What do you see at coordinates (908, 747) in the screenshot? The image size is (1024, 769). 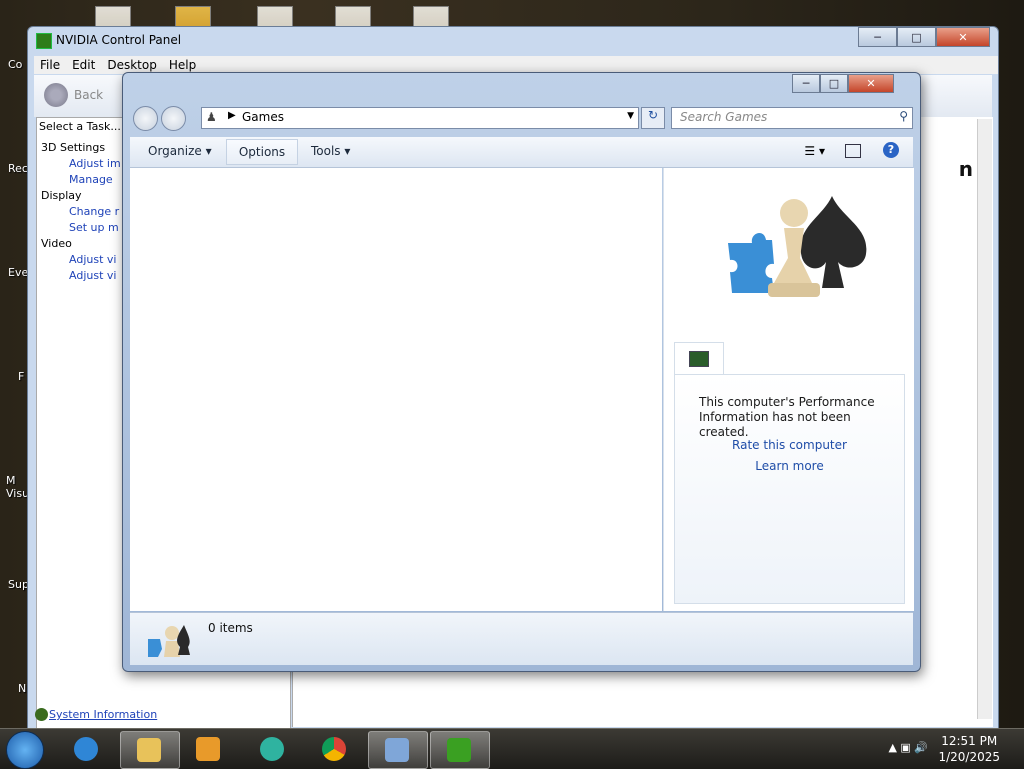 I see `system-tray: ▲ ▣ 🔊` at bounding box center [908, 747].